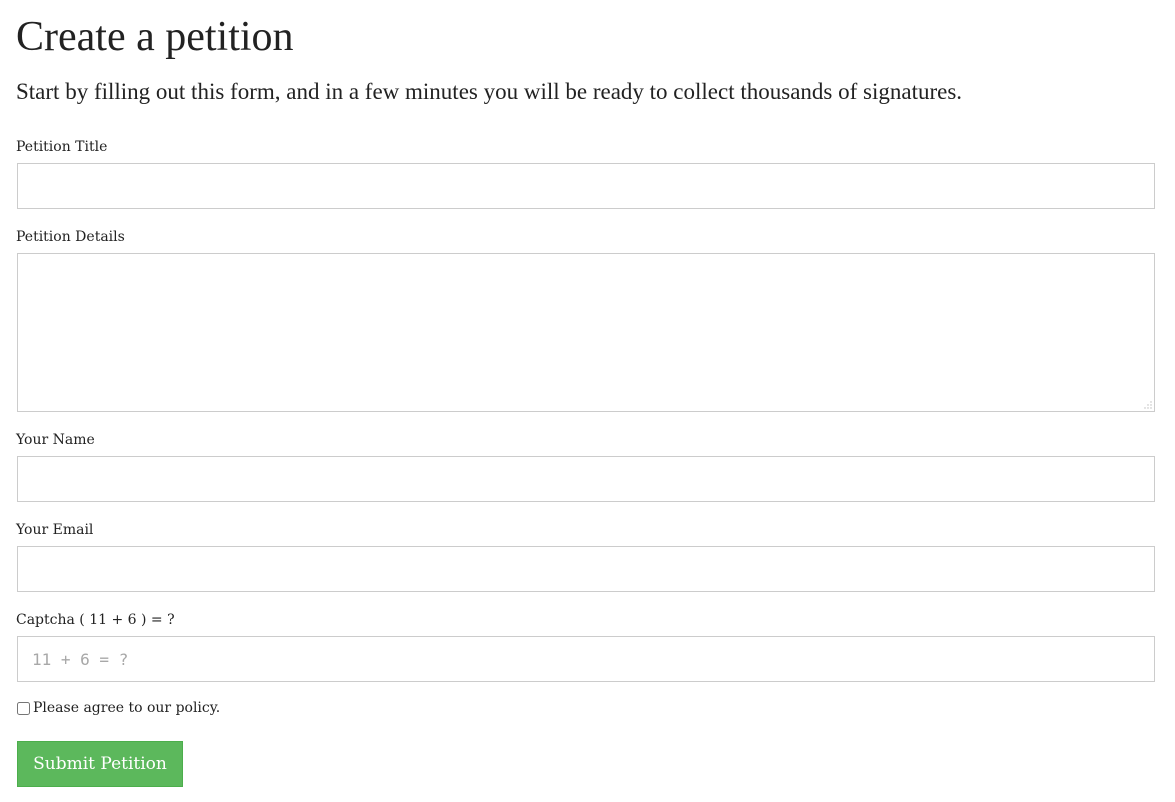  Describe the element at coordinates (586, 569) in the screenshot. I see `your-email-input` at that location.